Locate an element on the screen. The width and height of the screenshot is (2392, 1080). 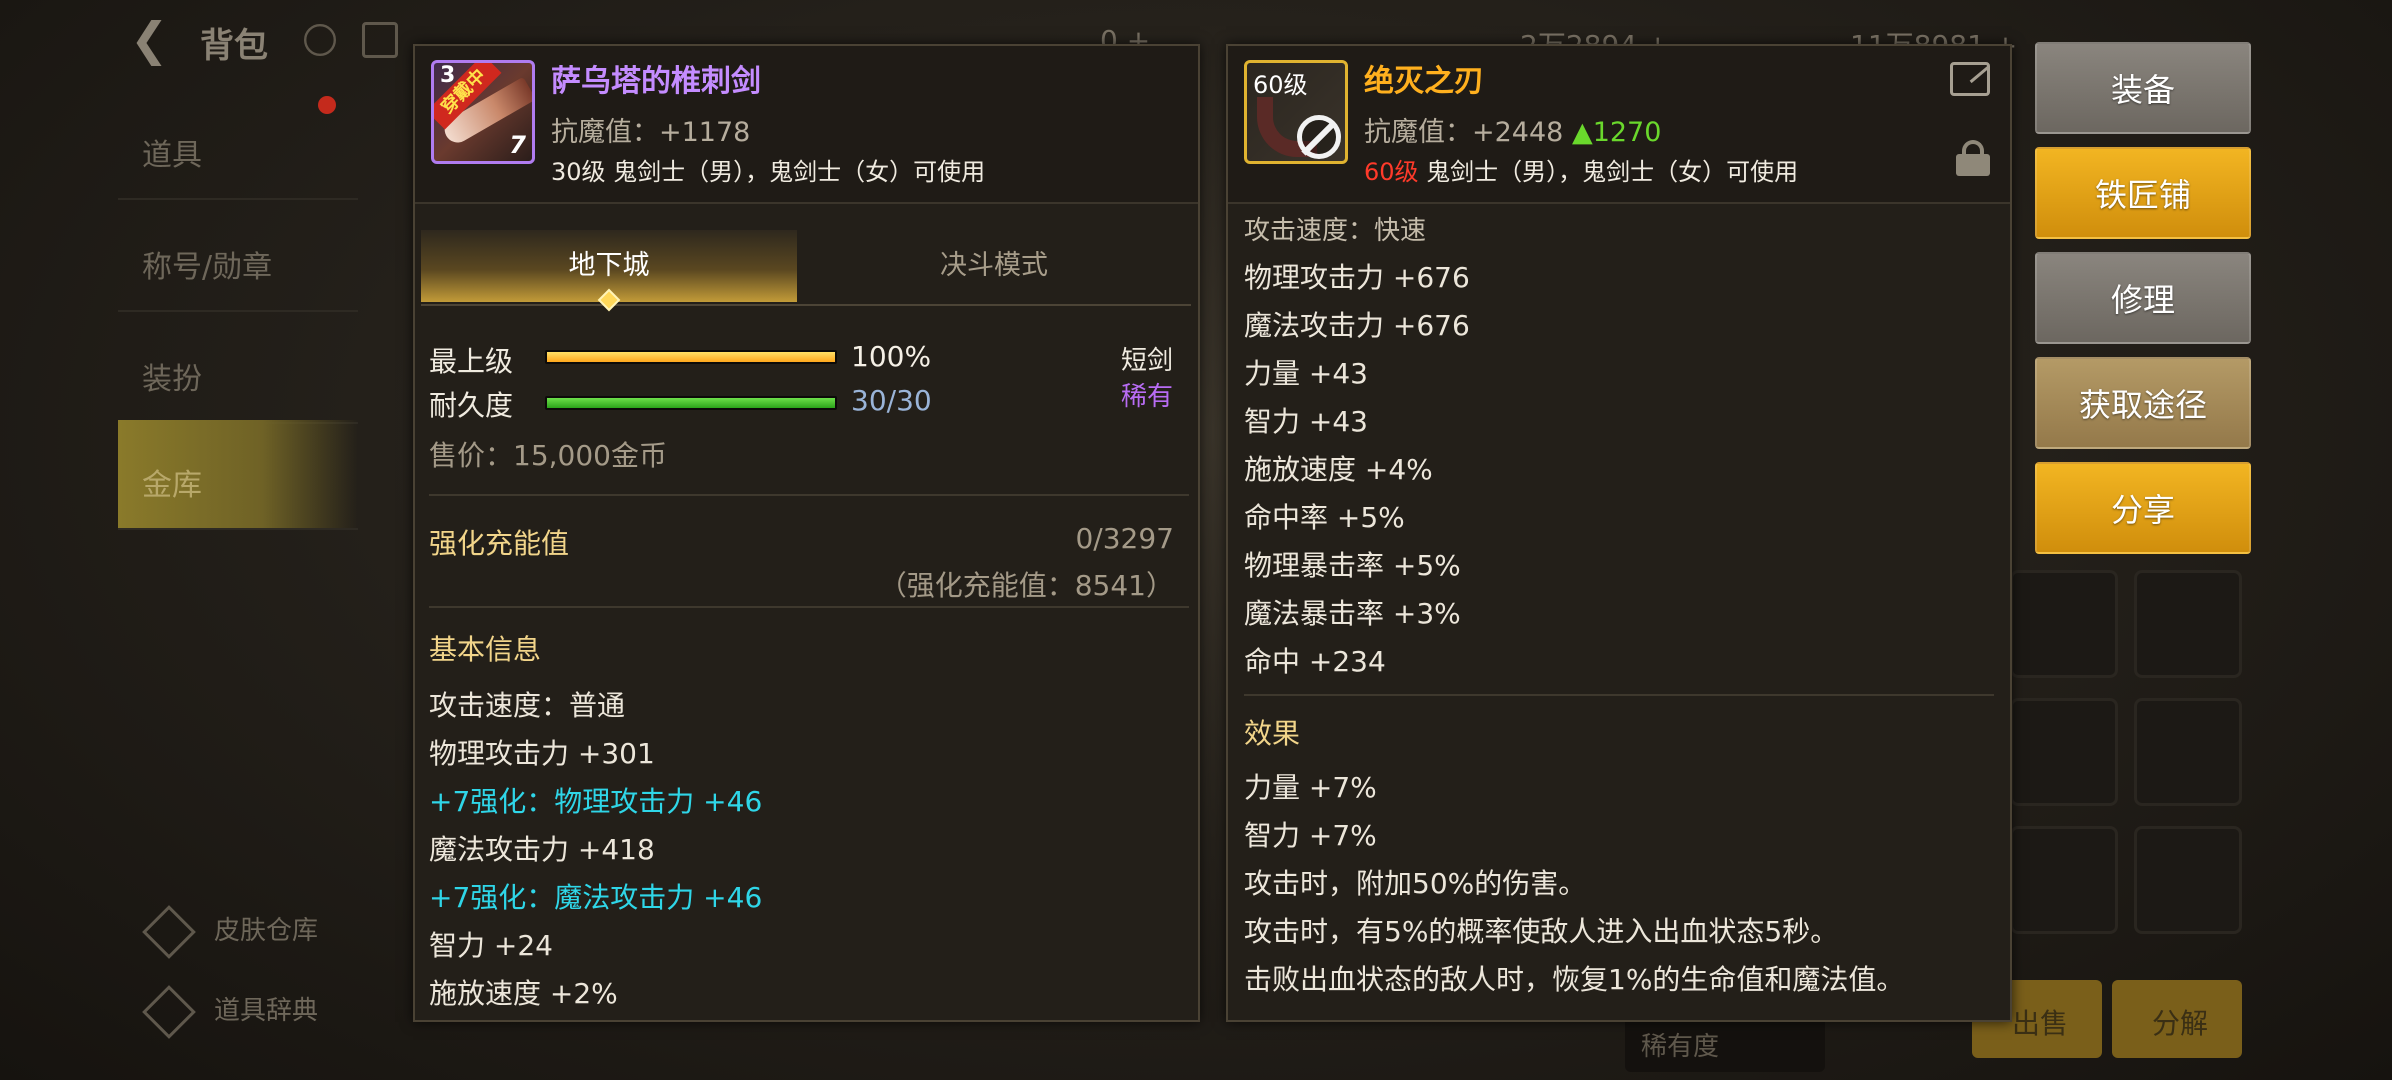
sidebar-item-avatar: 装扮 is located at coordinates (238, 369).